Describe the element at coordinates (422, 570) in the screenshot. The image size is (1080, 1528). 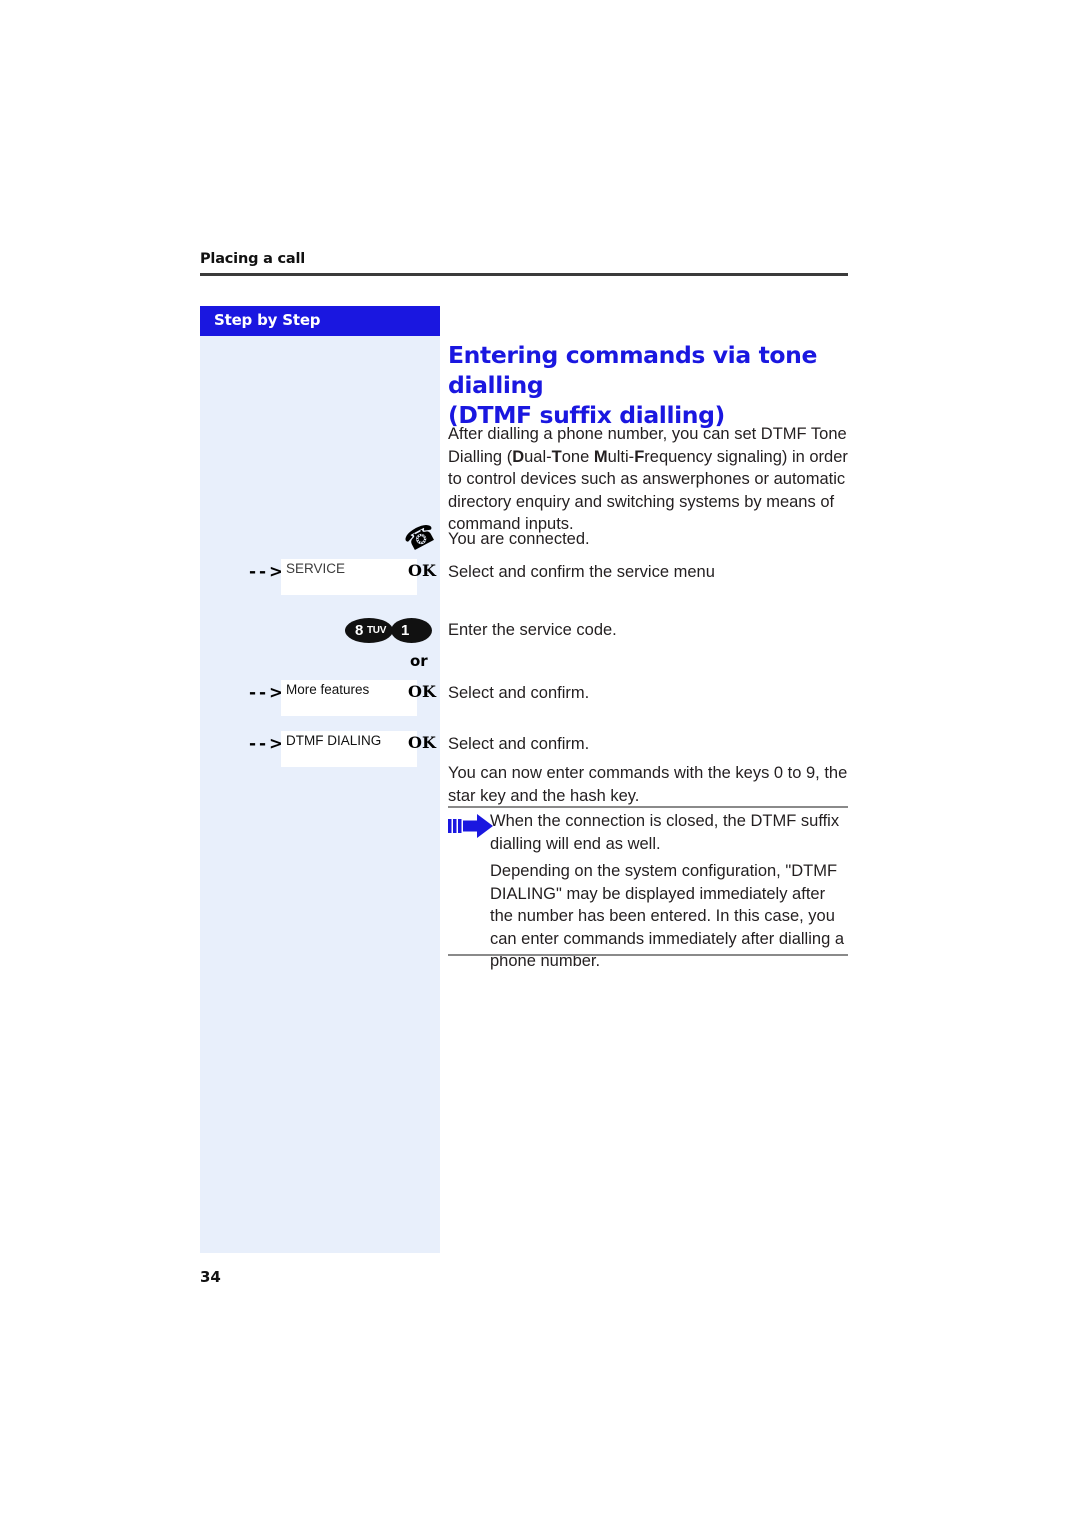
I see `ok-softkey-service: OK` at that location.